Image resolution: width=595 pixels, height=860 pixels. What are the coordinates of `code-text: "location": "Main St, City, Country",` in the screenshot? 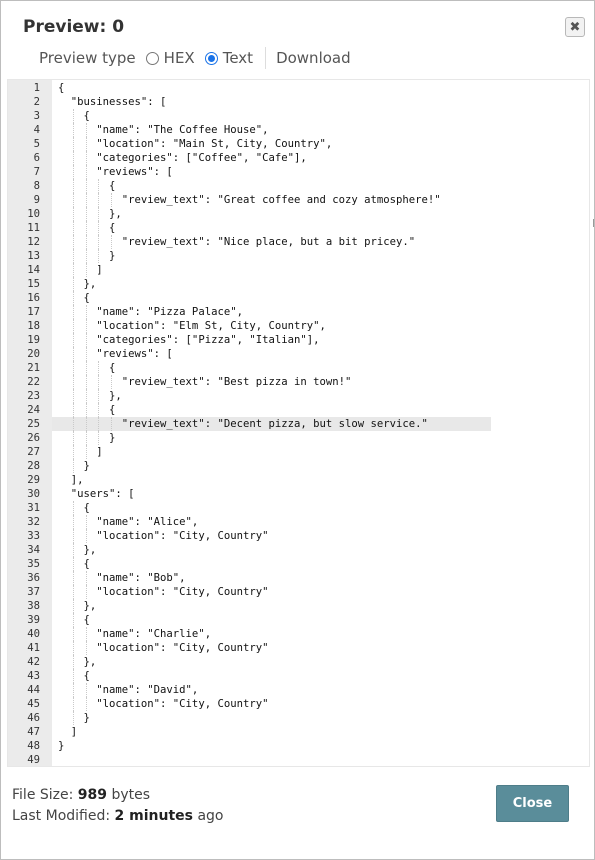 It's located at (195, 144).